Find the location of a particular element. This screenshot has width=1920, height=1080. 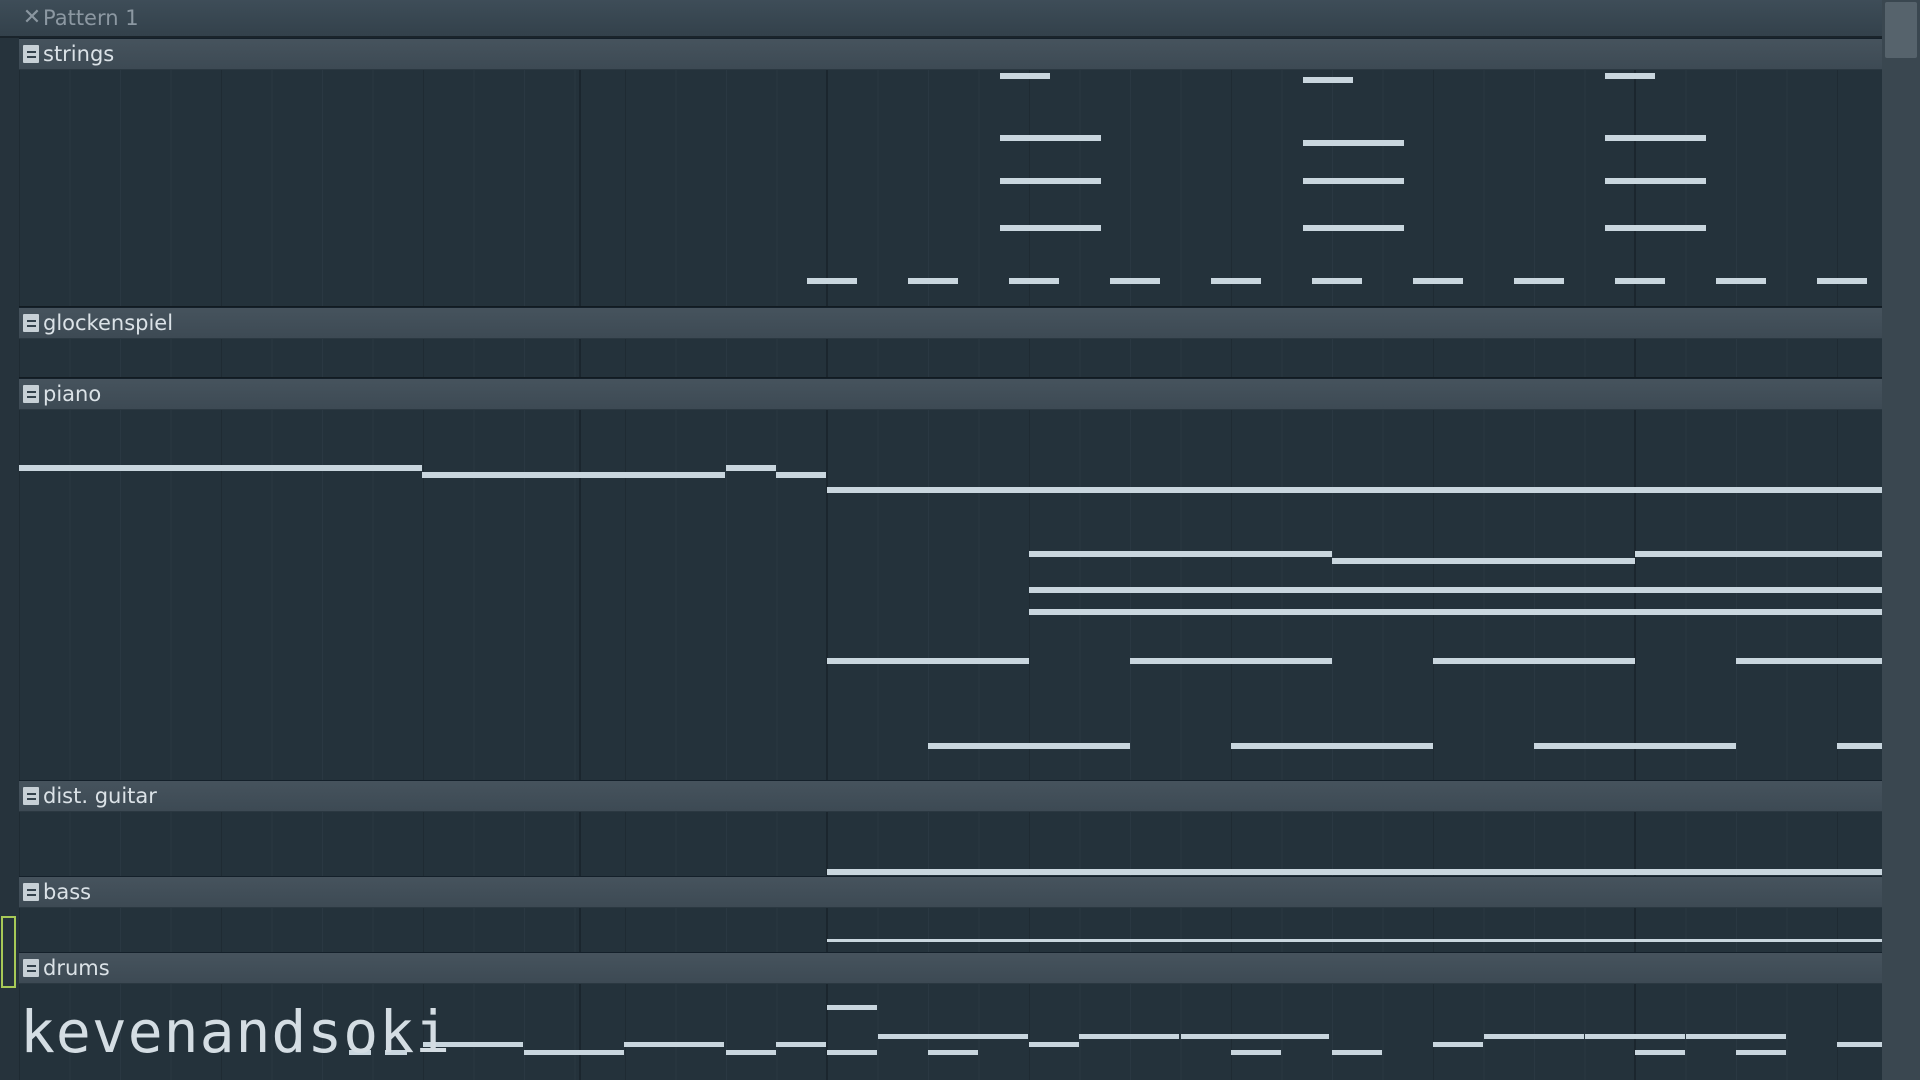

left-gutter is located at coordinates (10, 559).